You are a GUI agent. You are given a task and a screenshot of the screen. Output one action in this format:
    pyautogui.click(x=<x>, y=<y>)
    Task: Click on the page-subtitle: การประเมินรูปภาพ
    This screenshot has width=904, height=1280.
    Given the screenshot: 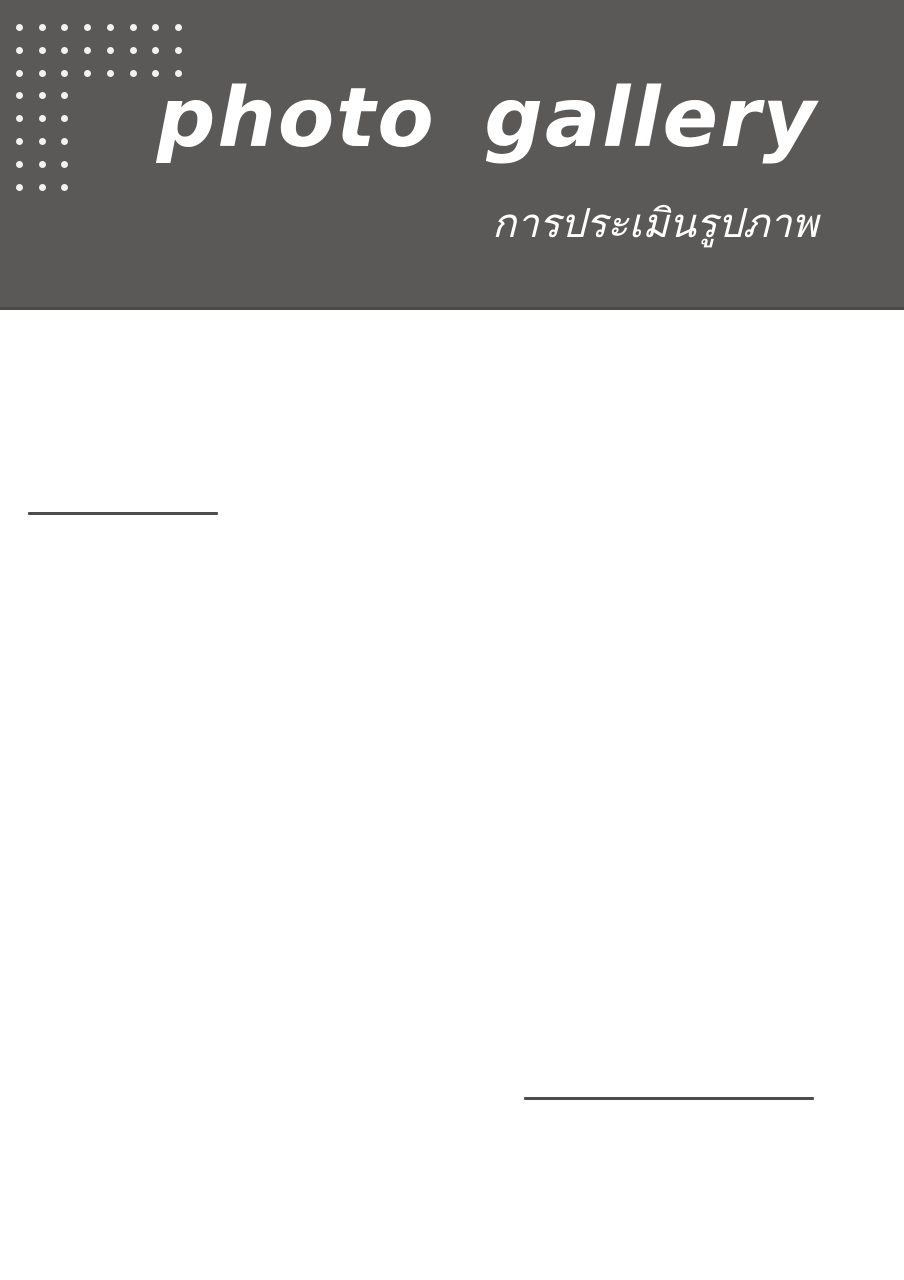 What is the action you would take?
    pyautogui.click(x=655, y=224)
    